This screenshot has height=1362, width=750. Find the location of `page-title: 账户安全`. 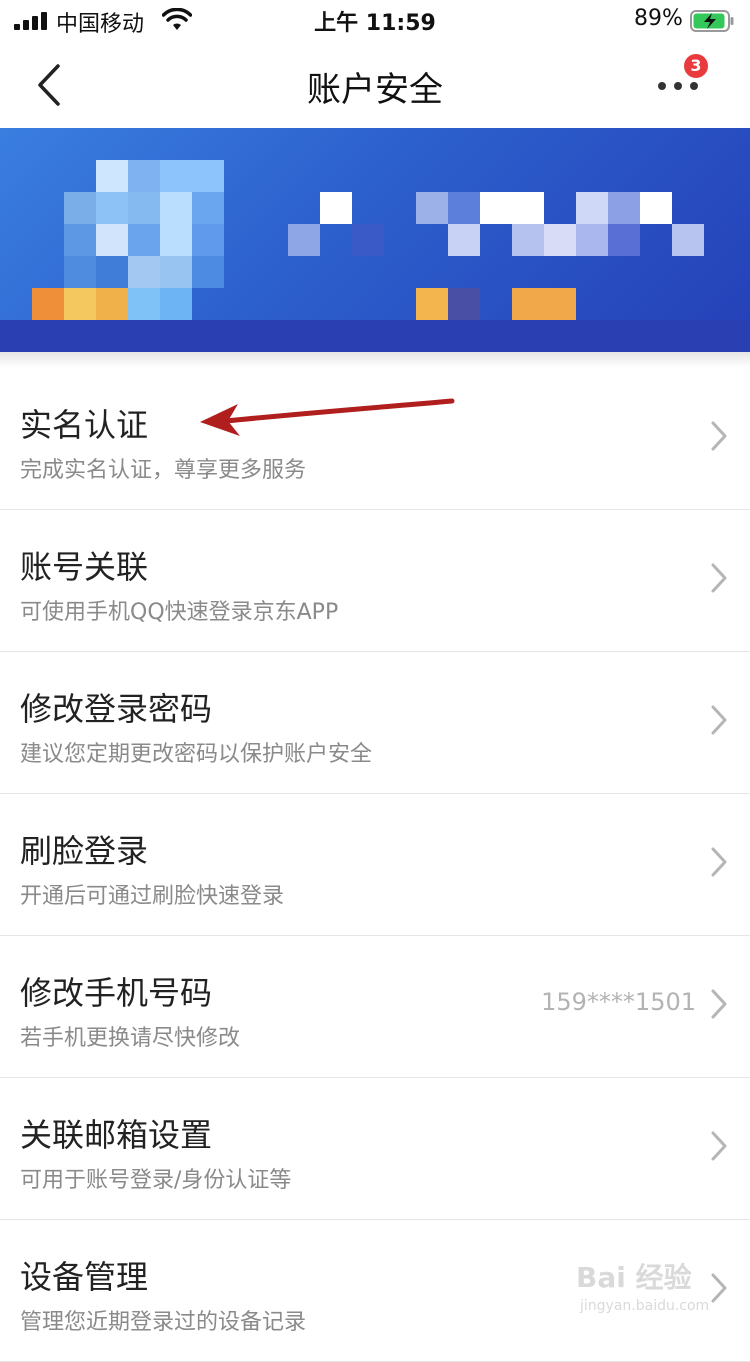

page-title: 账户安全 is located at coordinates (375, 90).